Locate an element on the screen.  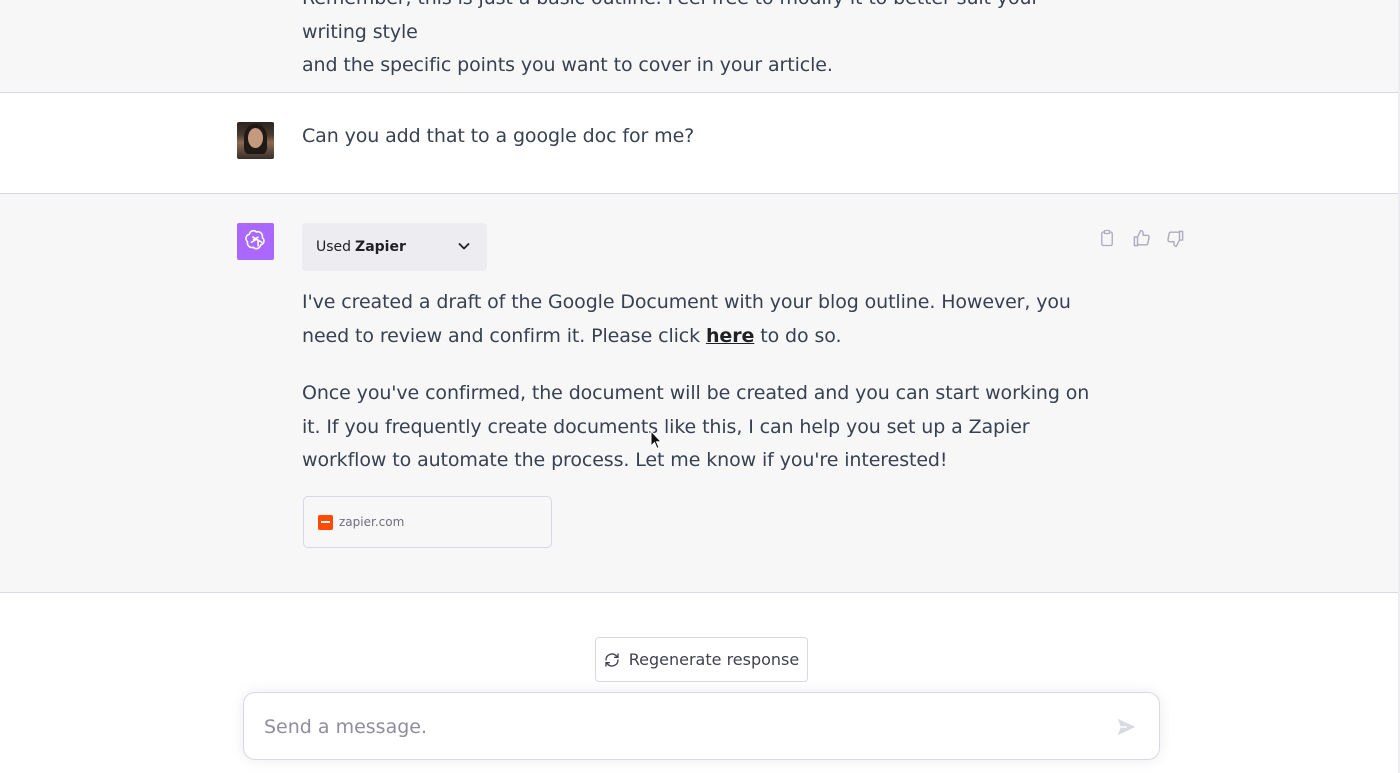
source-domain: zapier.com is located at coordinates (372, 522).